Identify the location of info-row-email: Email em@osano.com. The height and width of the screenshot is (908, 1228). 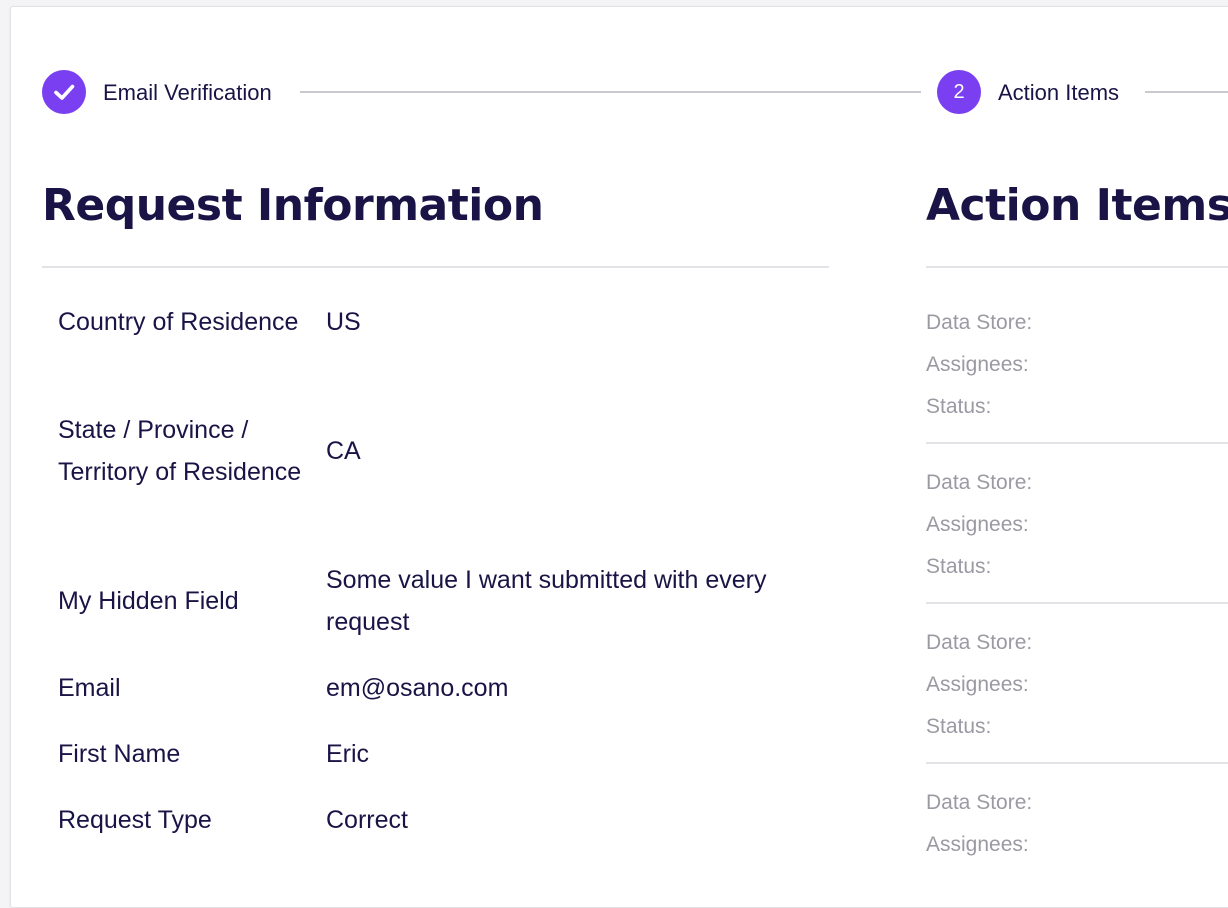
(438, 688).